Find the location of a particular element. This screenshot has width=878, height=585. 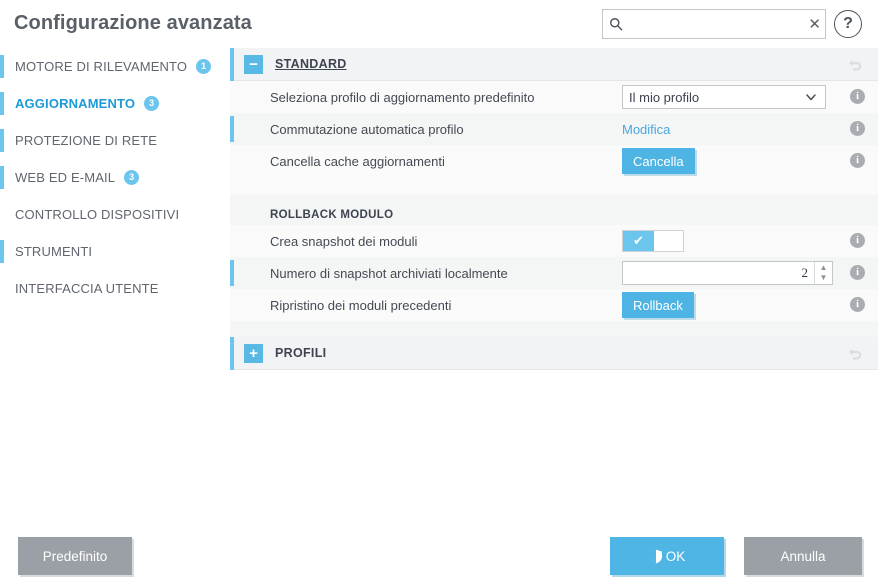

stepper-buttons: ▲ ▼ is located at coordinates (823, 273).